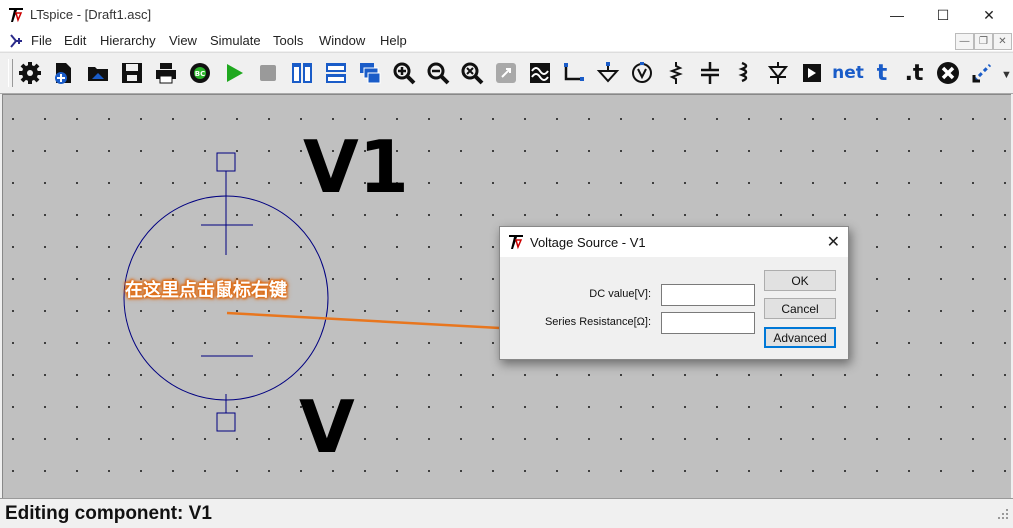  What do you see at coordinates (800, 280) in the screenshot?
I see `ok-button: OK` at bounding box center [800, 280].